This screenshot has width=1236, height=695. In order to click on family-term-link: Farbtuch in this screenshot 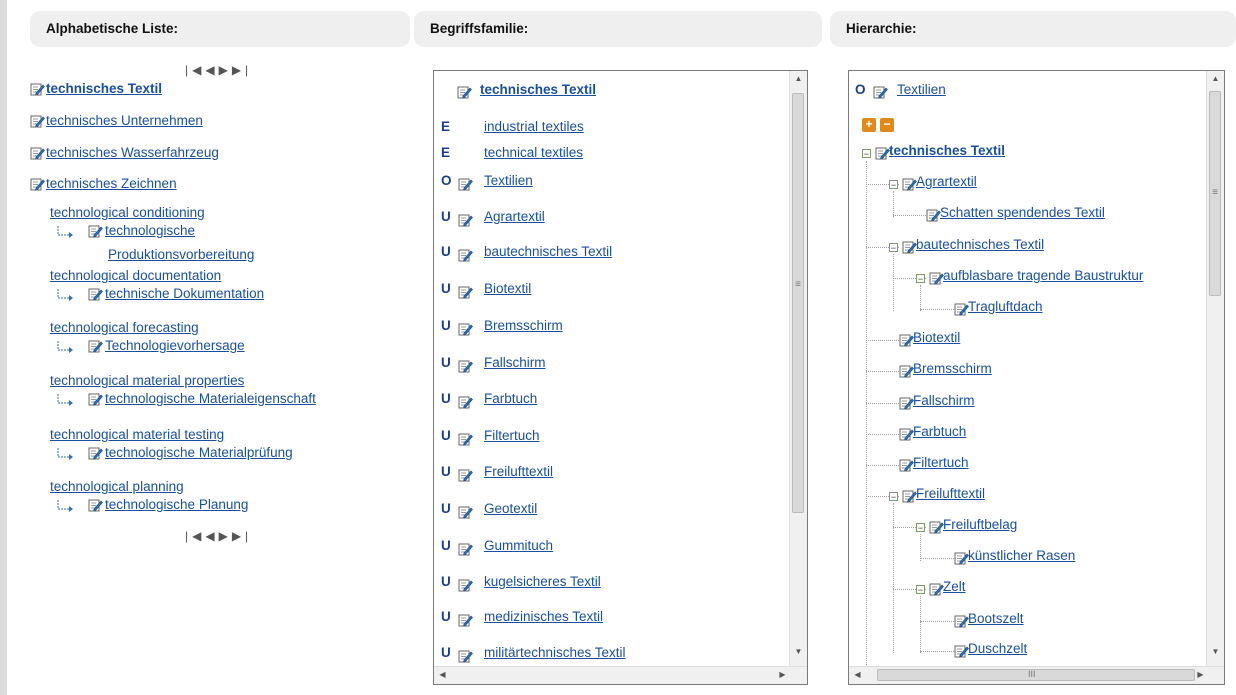, I will do `click(510, 398)`.